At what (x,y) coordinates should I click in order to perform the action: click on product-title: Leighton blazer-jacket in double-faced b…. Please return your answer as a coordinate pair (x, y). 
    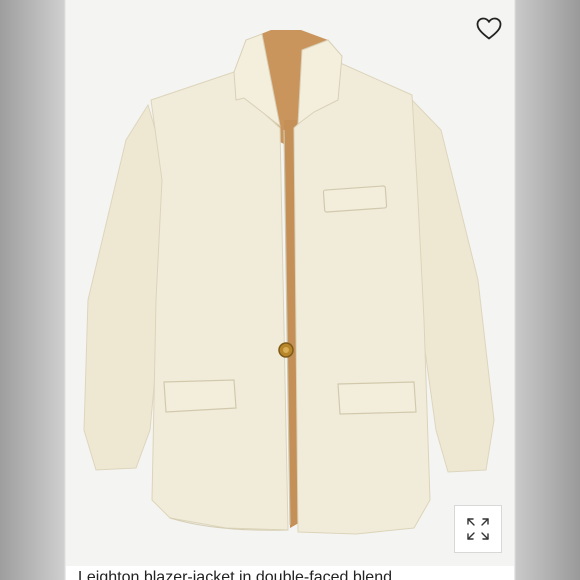
    Looking at the image, I should click on (235, 574).